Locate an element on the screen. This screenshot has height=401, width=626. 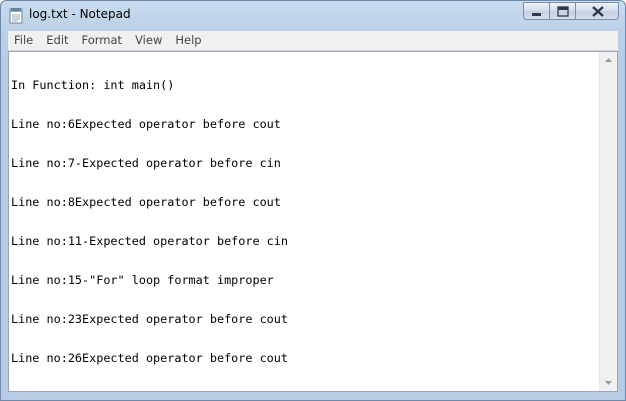
menu-edit: Edit is located at coordinates (57, 40).